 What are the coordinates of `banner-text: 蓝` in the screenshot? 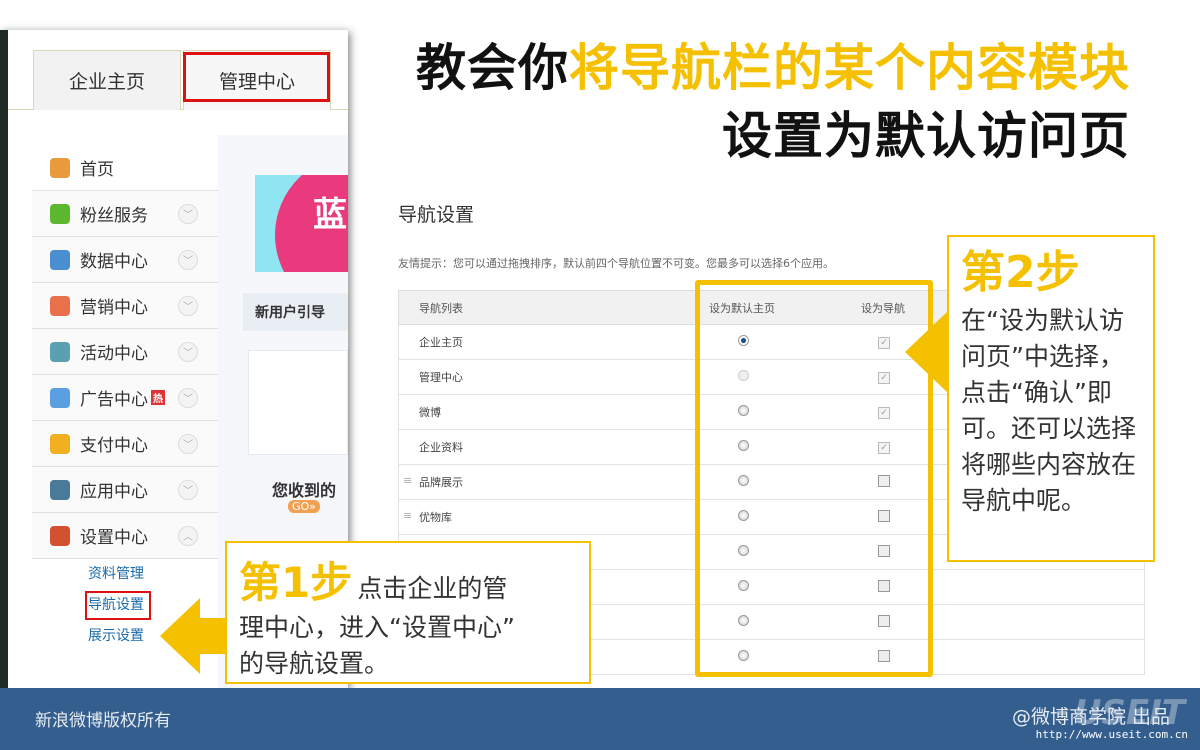 It's located at (330, 215).